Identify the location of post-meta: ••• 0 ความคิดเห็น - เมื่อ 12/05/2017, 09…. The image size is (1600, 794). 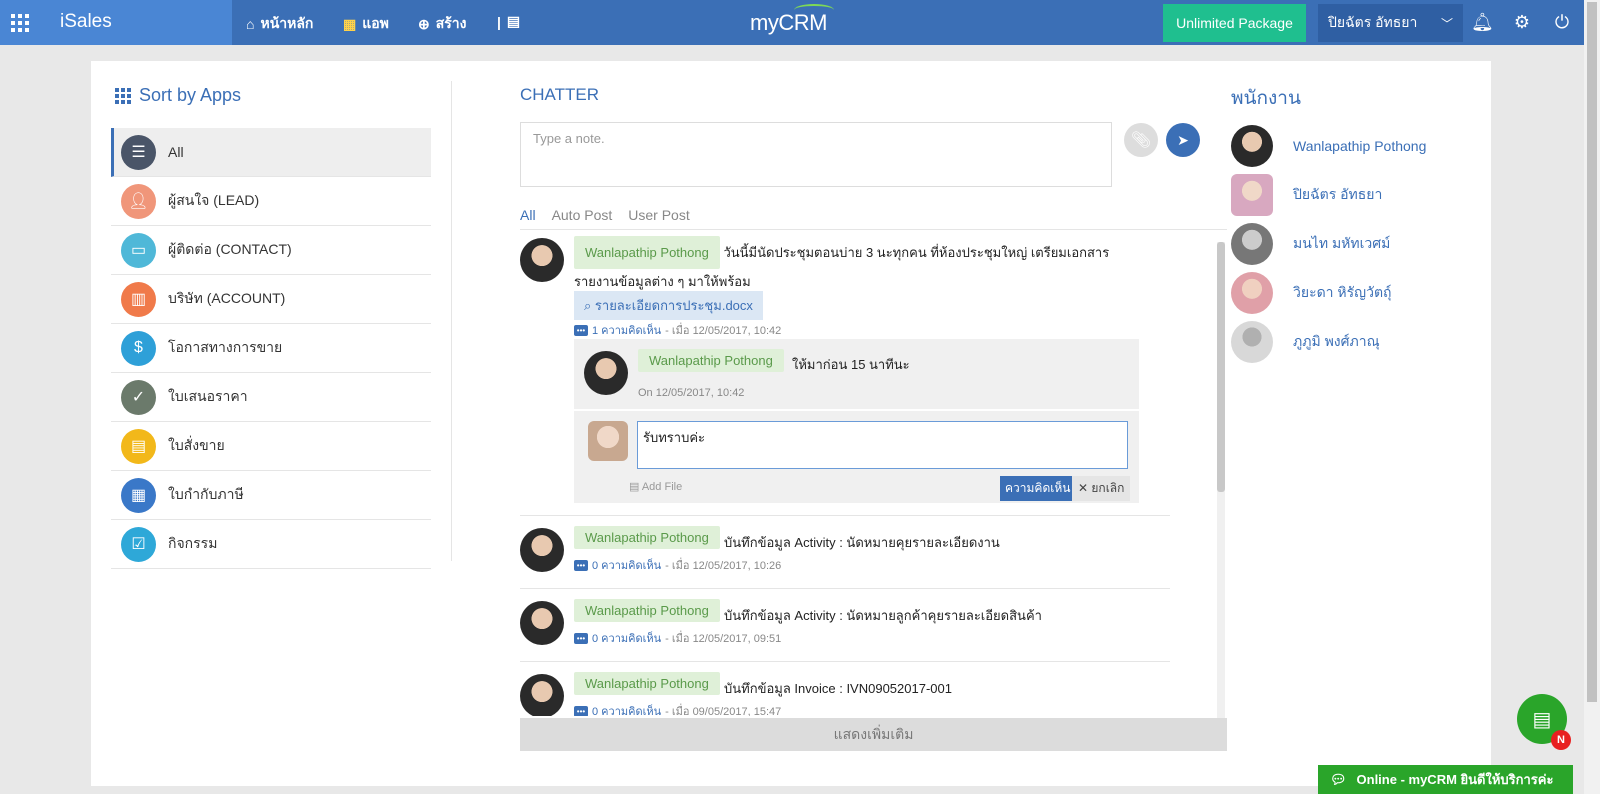
(677, 638).